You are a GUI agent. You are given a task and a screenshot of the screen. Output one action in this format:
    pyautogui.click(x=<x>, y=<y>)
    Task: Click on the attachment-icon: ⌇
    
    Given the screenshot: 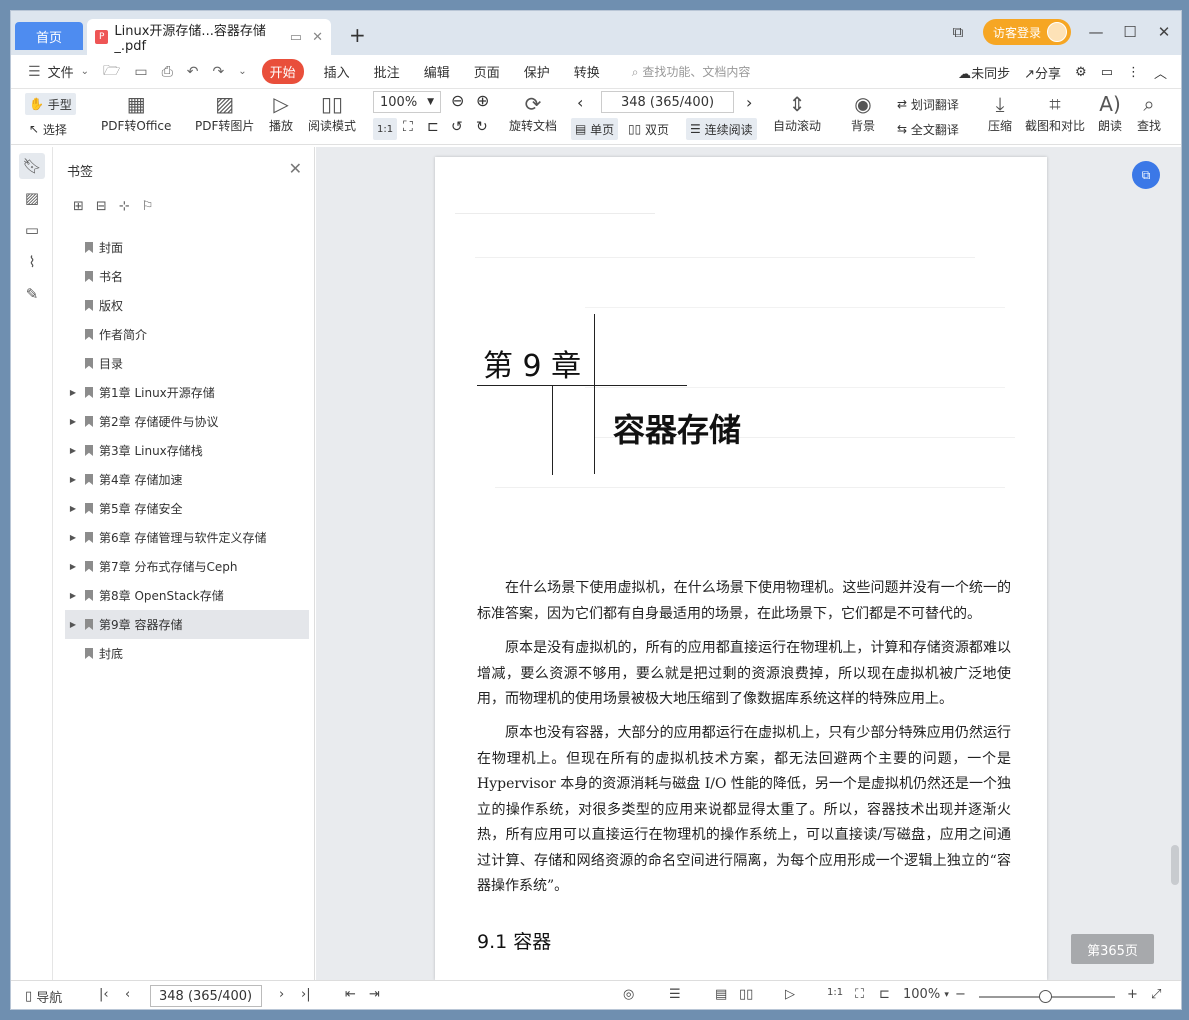 What is the action you would take?
    pyautogui.click(x=32, y=262)
    